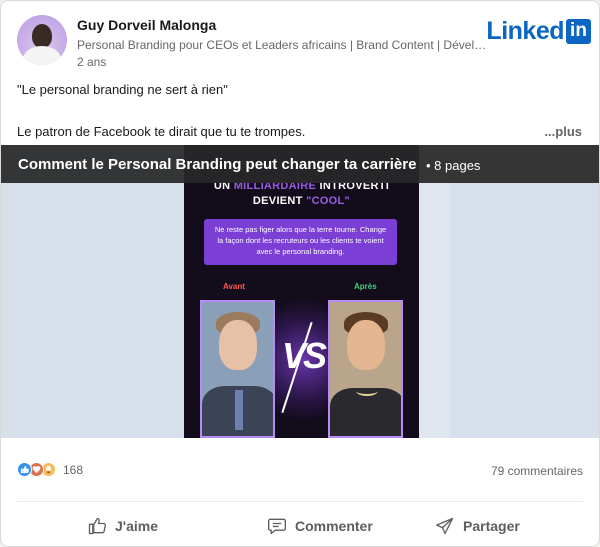 The height and width of the screenshot is (547, 600). What do you see at coordinates (92, 62) in the screenshot?
I see `post-age: 2 ans` at bounding box center [92, 62].